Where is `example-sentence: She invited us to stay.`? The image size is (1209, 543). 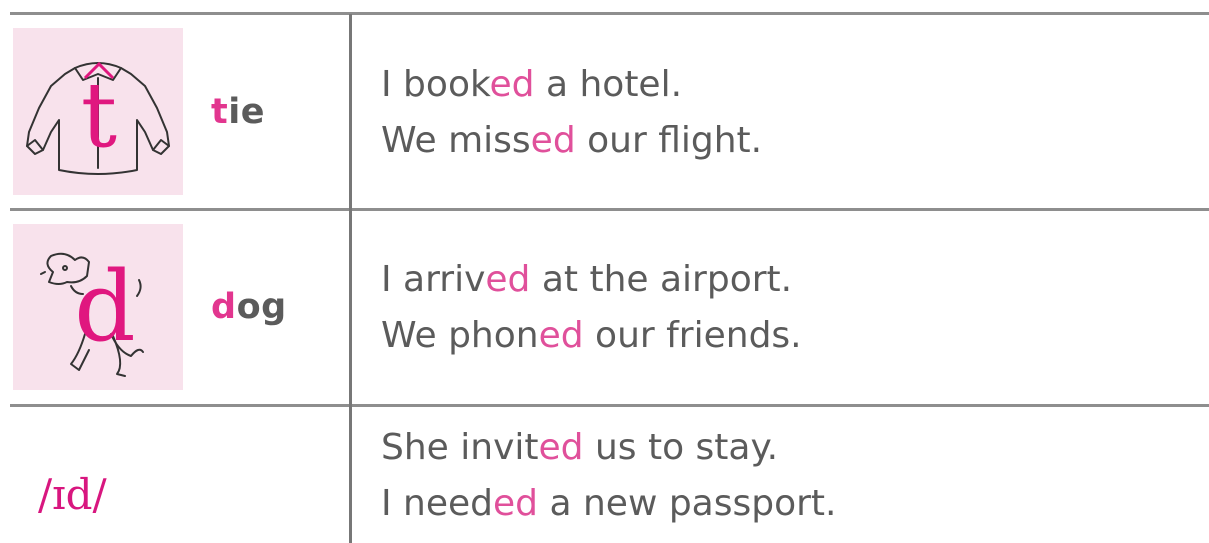
example-sentence: She invited us to stay. is located at coordinates (580, 447).